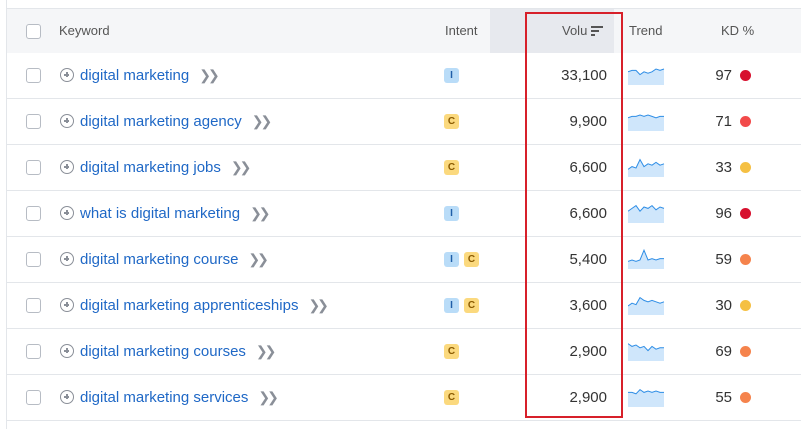  I want to click on keyword-text: digital marketing course, so click(159, 259).